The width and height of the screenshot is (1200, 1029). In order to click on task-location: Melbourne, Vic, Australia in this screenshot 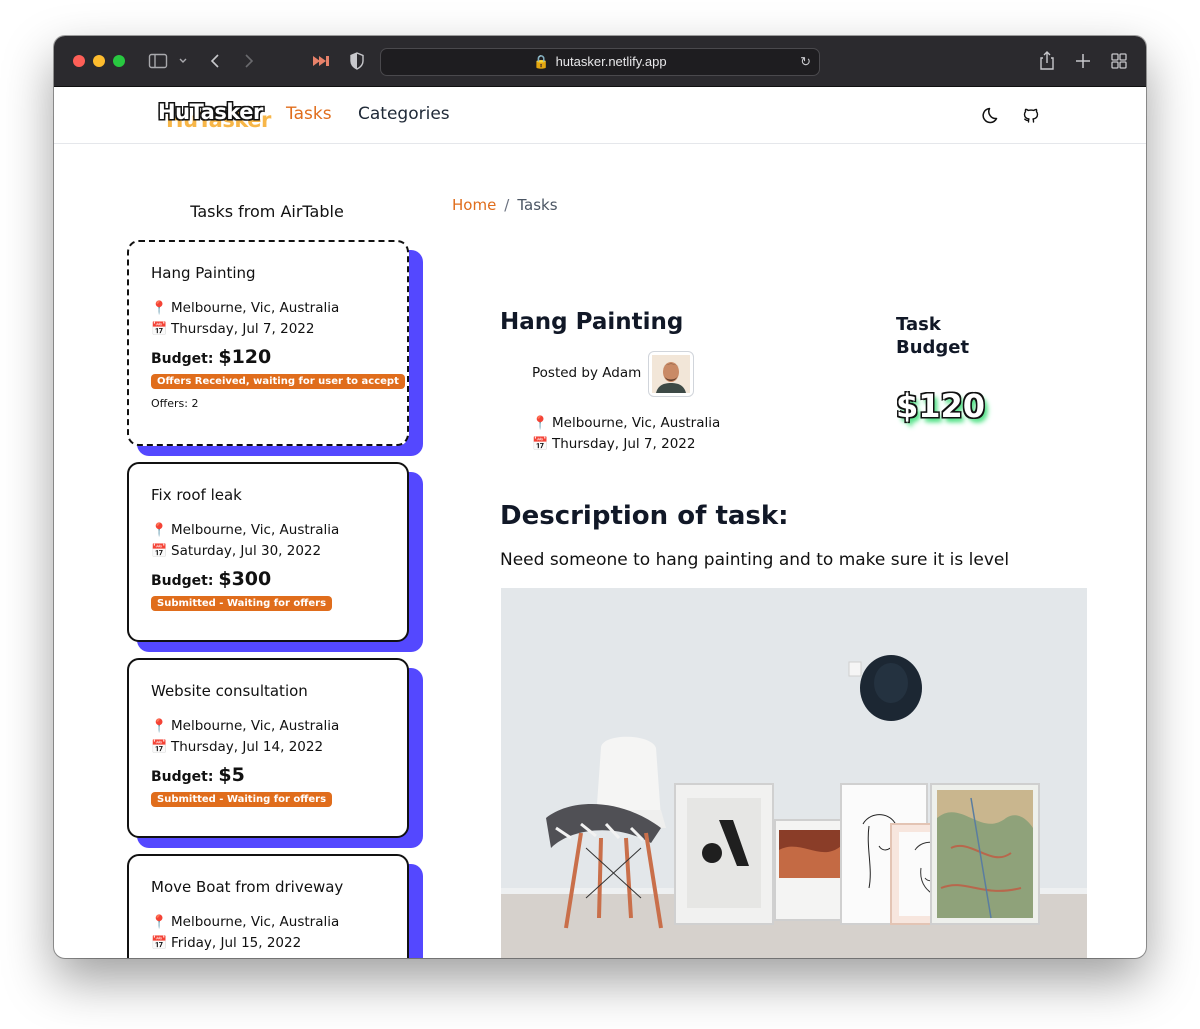, I will do `click(636, 423)`.